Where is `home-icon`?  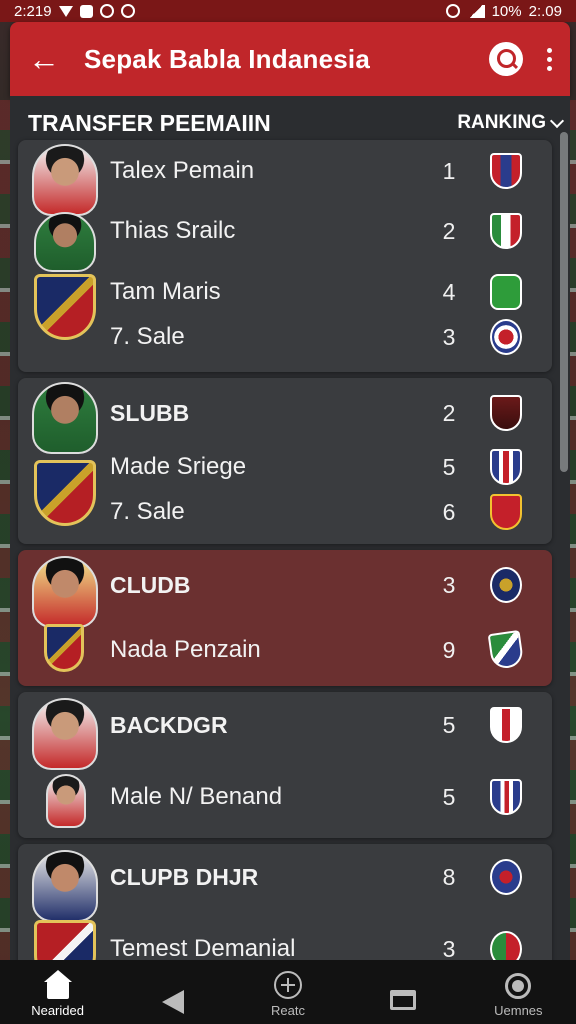
home-icon is located at coordinates (57, 984).